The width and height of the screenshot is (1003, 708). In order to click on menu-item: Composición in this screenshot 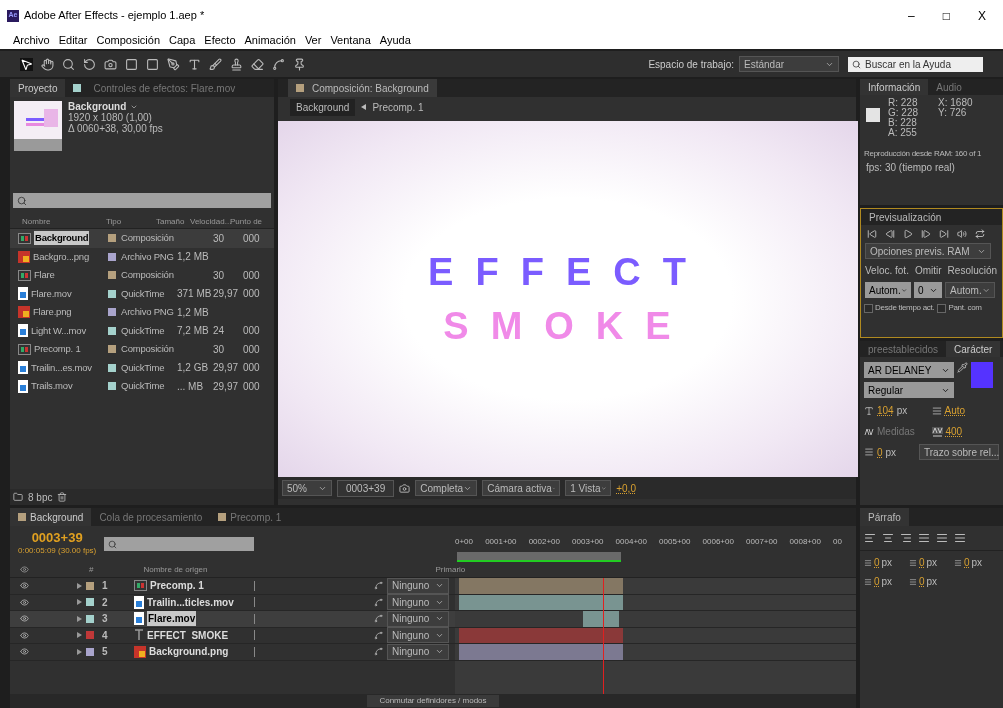, I will do `click(128, 40)`.